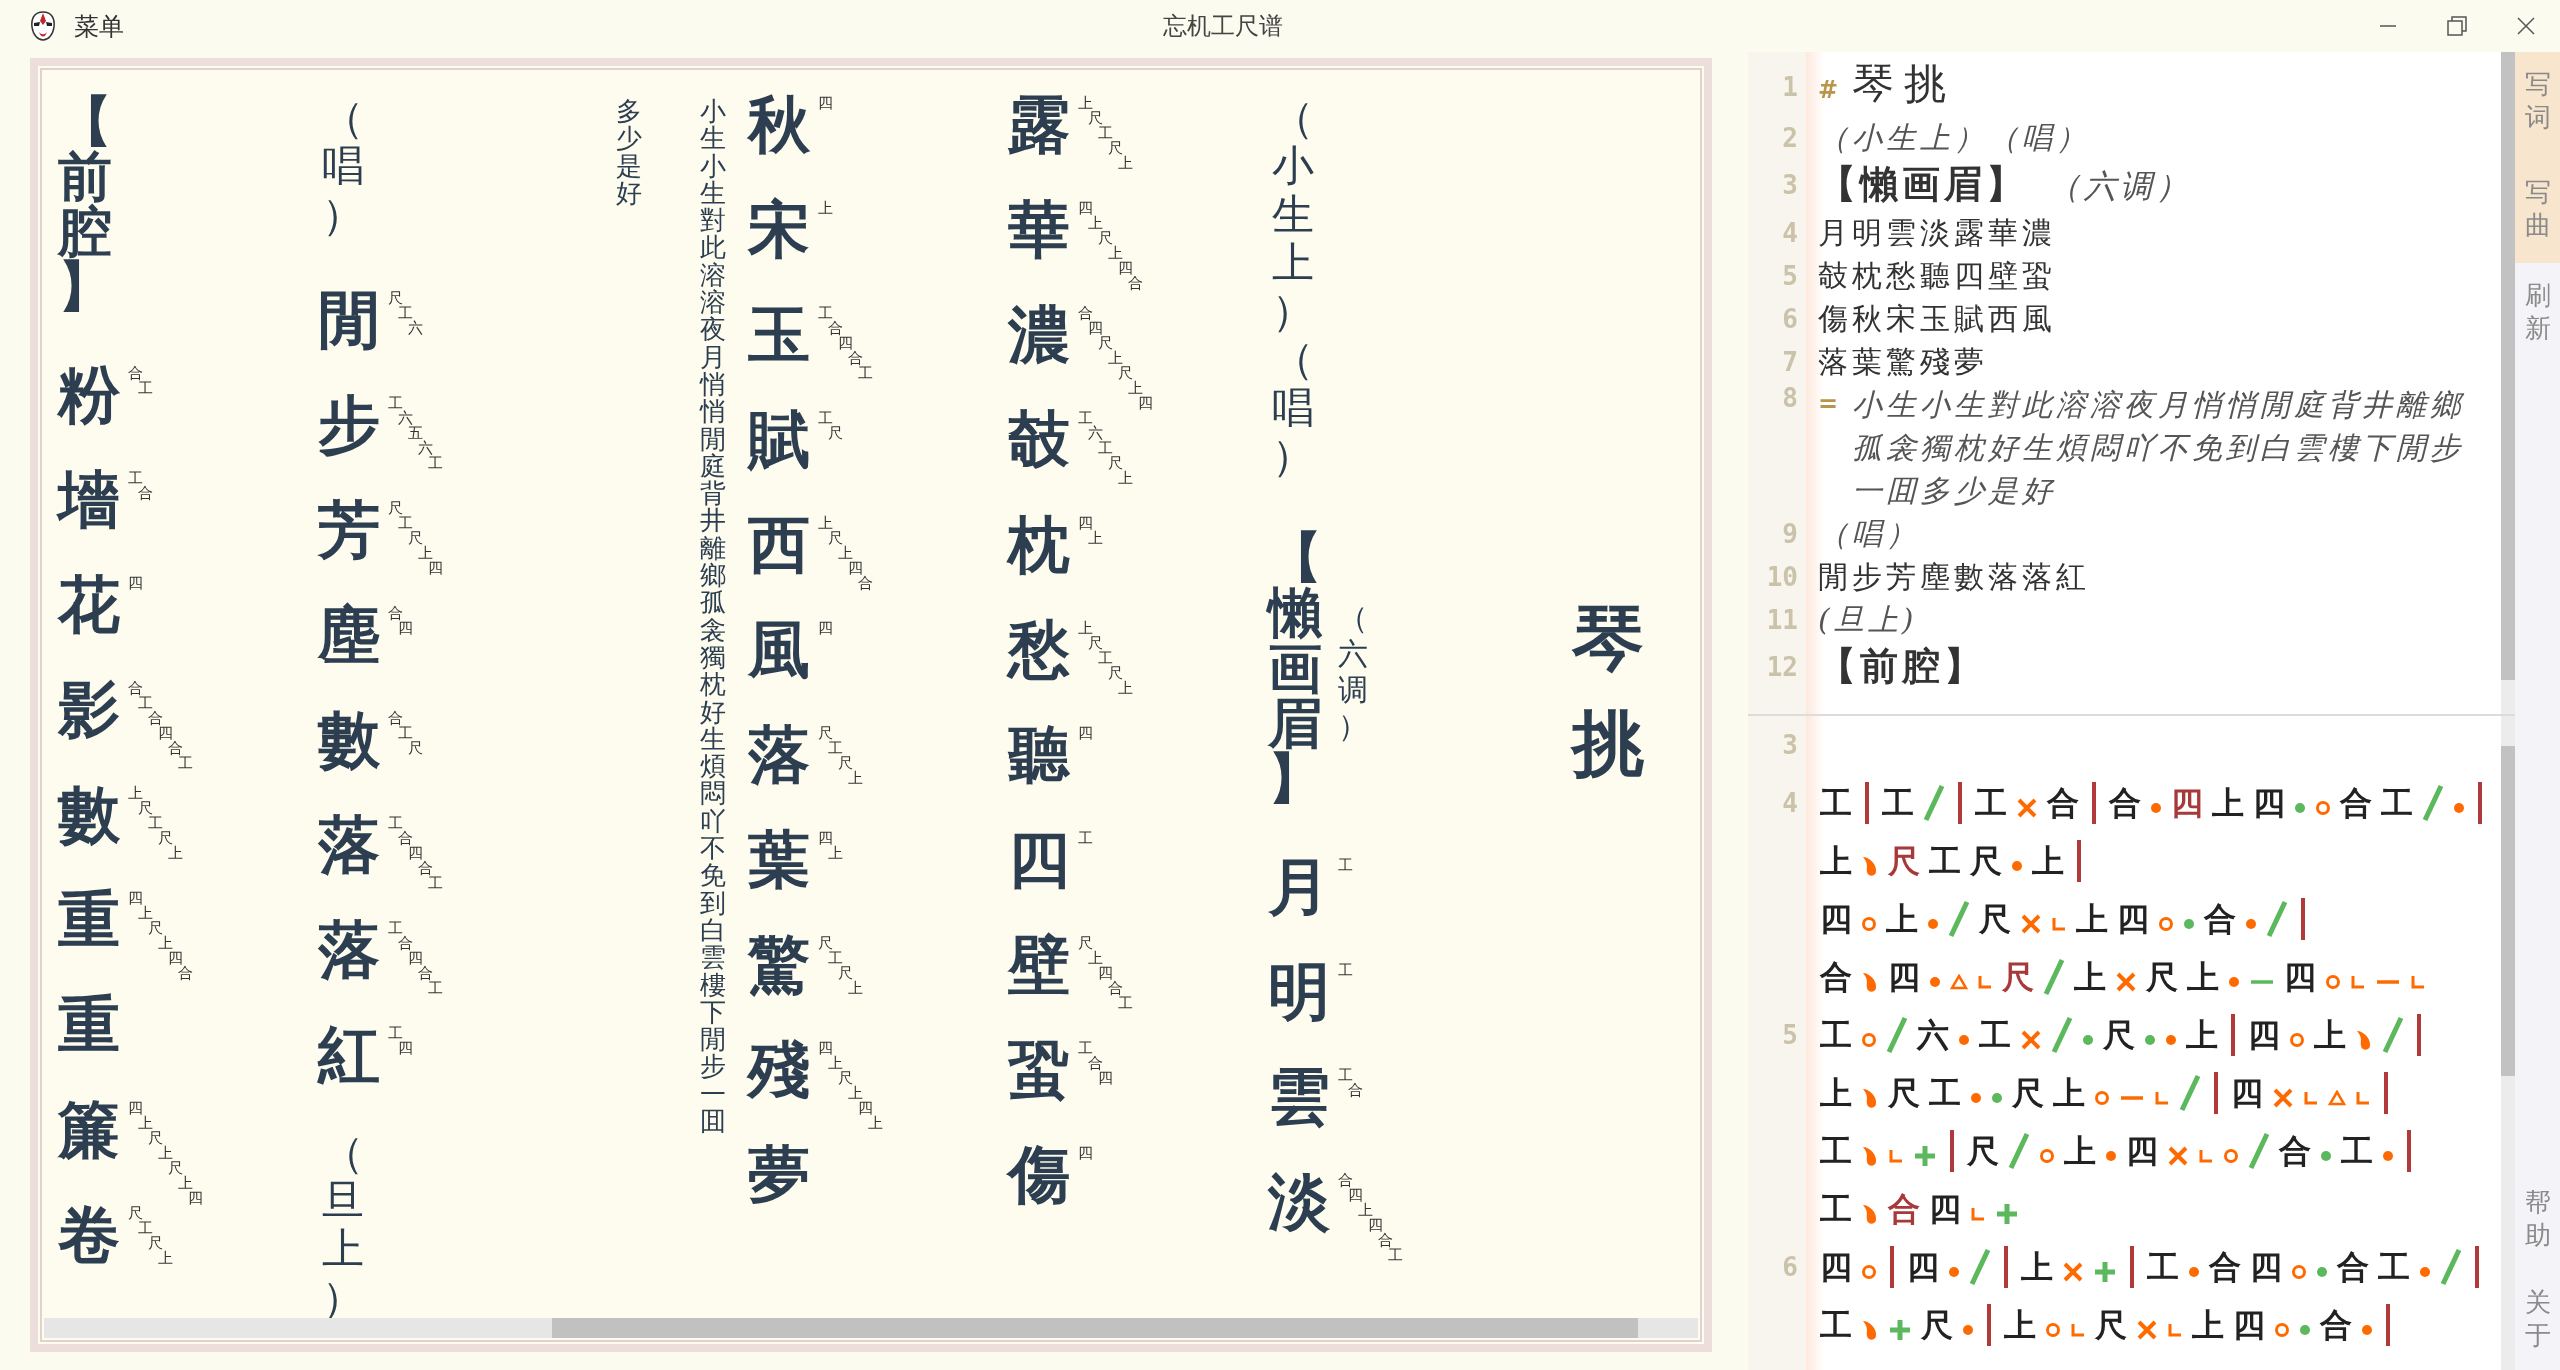  I want to click on tune-title: 【懶画眉】, so click(1923, 183).